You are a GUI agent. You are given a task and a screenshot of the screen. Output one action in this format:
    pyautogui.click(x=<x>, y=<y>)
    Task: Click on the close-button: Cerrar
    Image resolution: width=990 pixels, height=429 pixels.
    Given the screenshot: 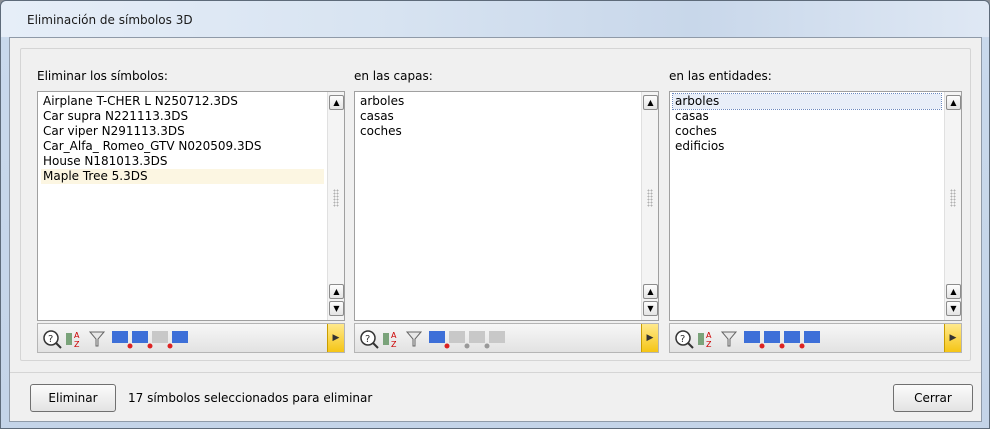 What is the action you would take?
    pyautogui.click(x=933, y=398)
    